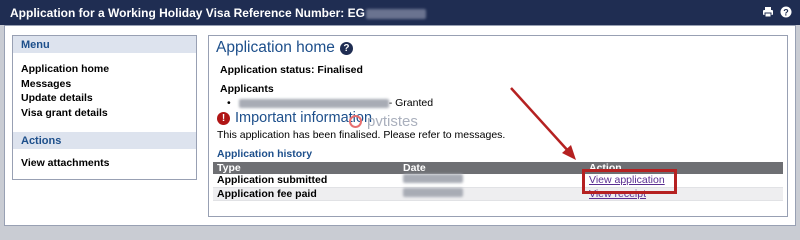 This screenshot has height=240, width=800. I want to click on applicant-item: • - Granted, so click(330, 103).